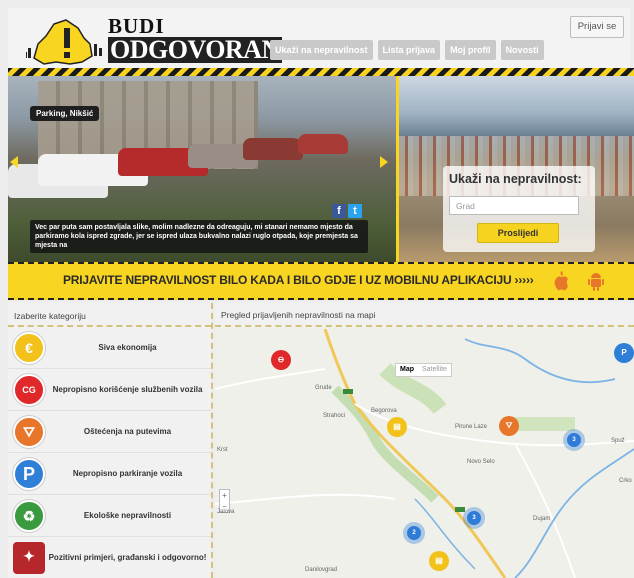 Image resolution: width=634 pixels, height=578 pixels. What do you see at coordinates (29, 431) in the screenshot?
I see `road-icon: ⛛` at bounding box center [29, 431].